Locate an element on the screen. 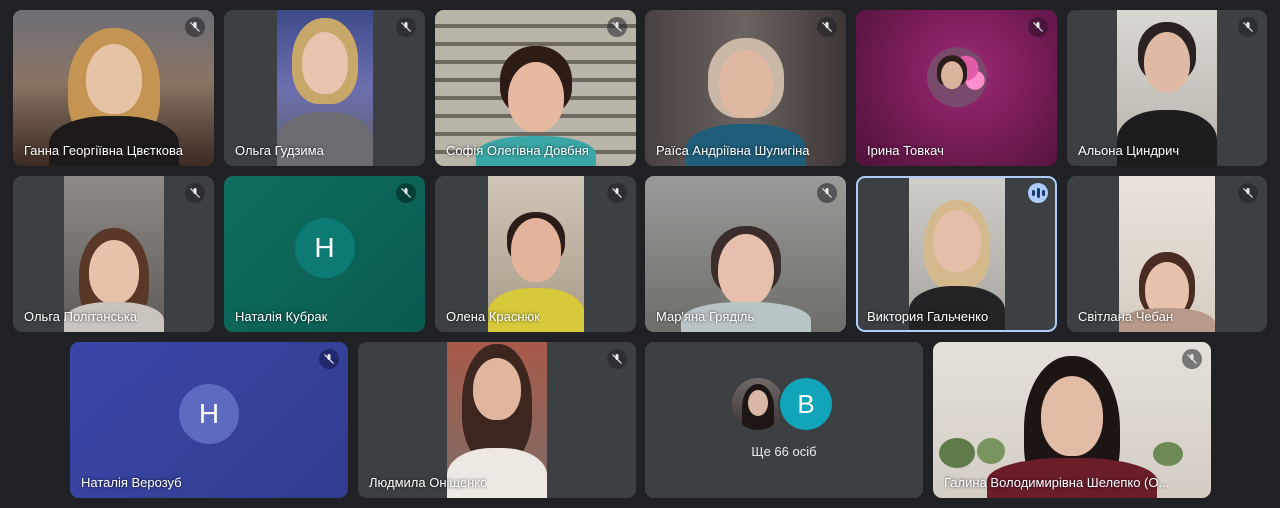 The height and width of the screenshot is (508, 1280). participant-tile: Ольга Гудзима is located at coordinates (324, 88).